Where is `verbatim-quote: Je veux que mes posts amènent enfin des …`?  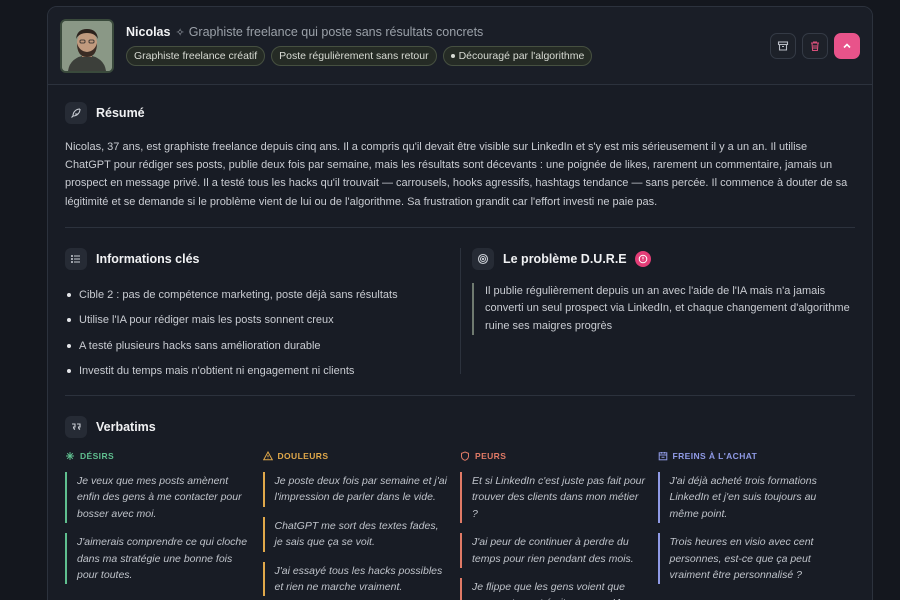
verbatim-quote: Je veux que mes posts amènent enfin des … is located at coordinates (158, 498).